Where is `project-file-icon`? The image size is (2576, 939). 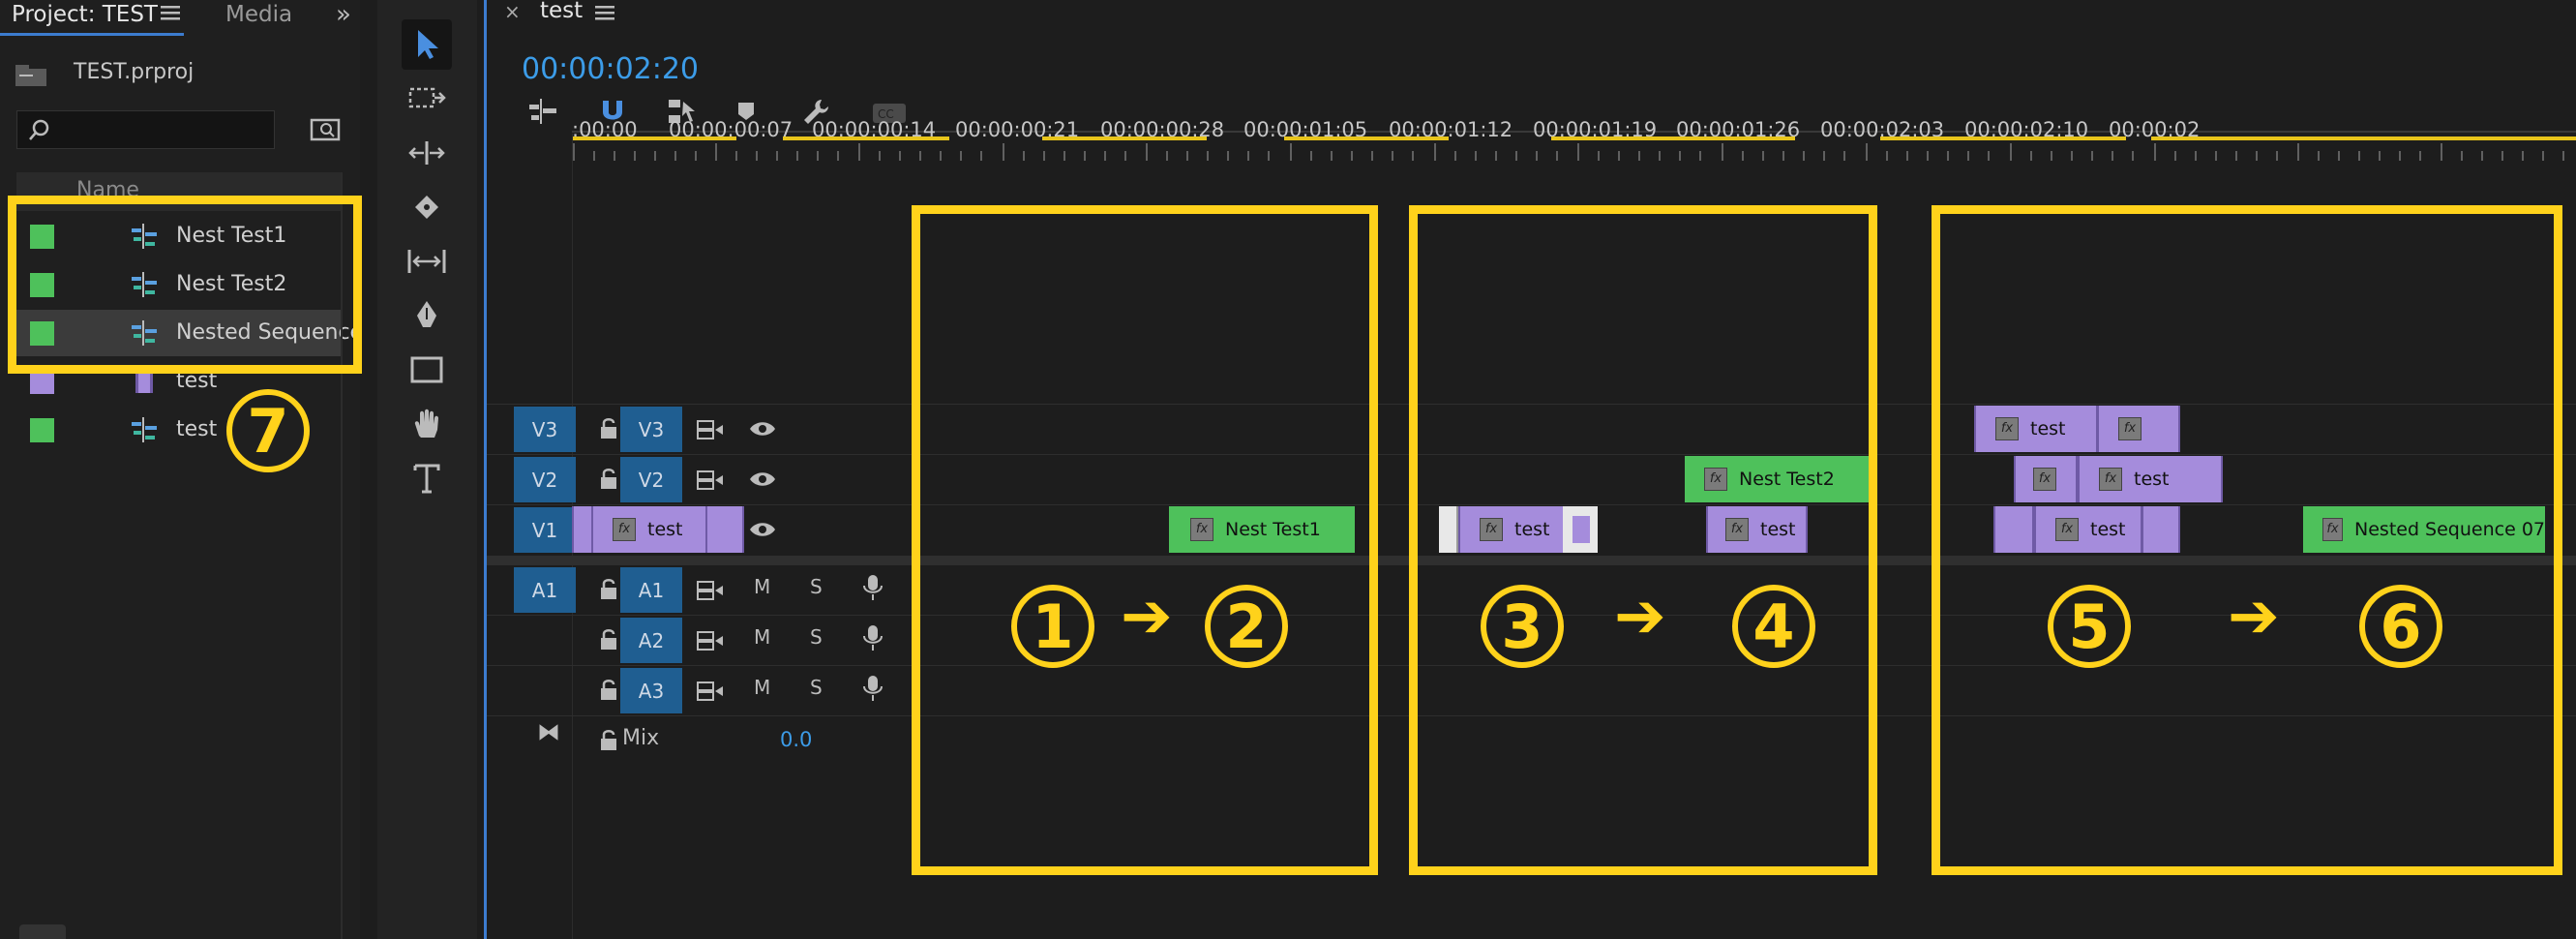 project-file-icon is located at coordinates (32, 76).